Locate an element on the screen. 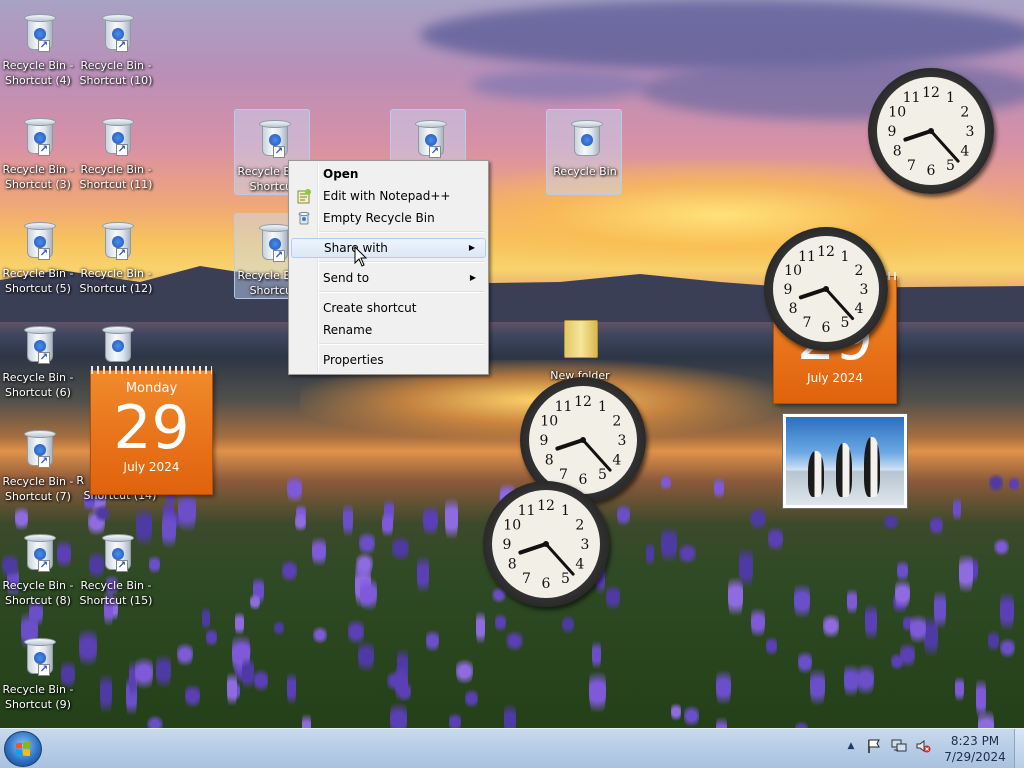  show-desktop-button is located at coordinates (1019, 748).